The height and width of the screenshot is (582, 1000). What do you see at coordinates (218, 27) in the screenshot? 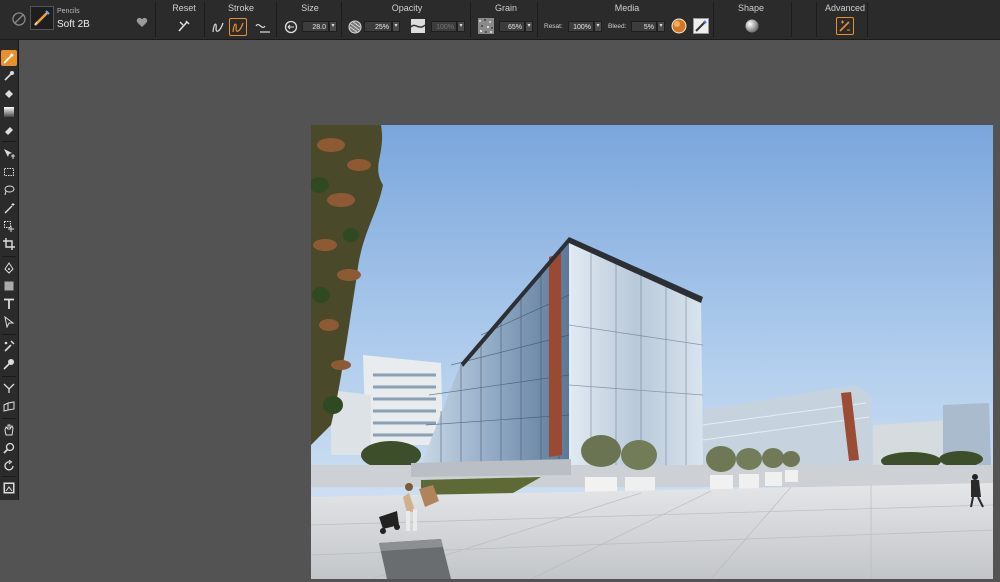
I see `freehand-stroke-icon` at bounding box center [218, 27].